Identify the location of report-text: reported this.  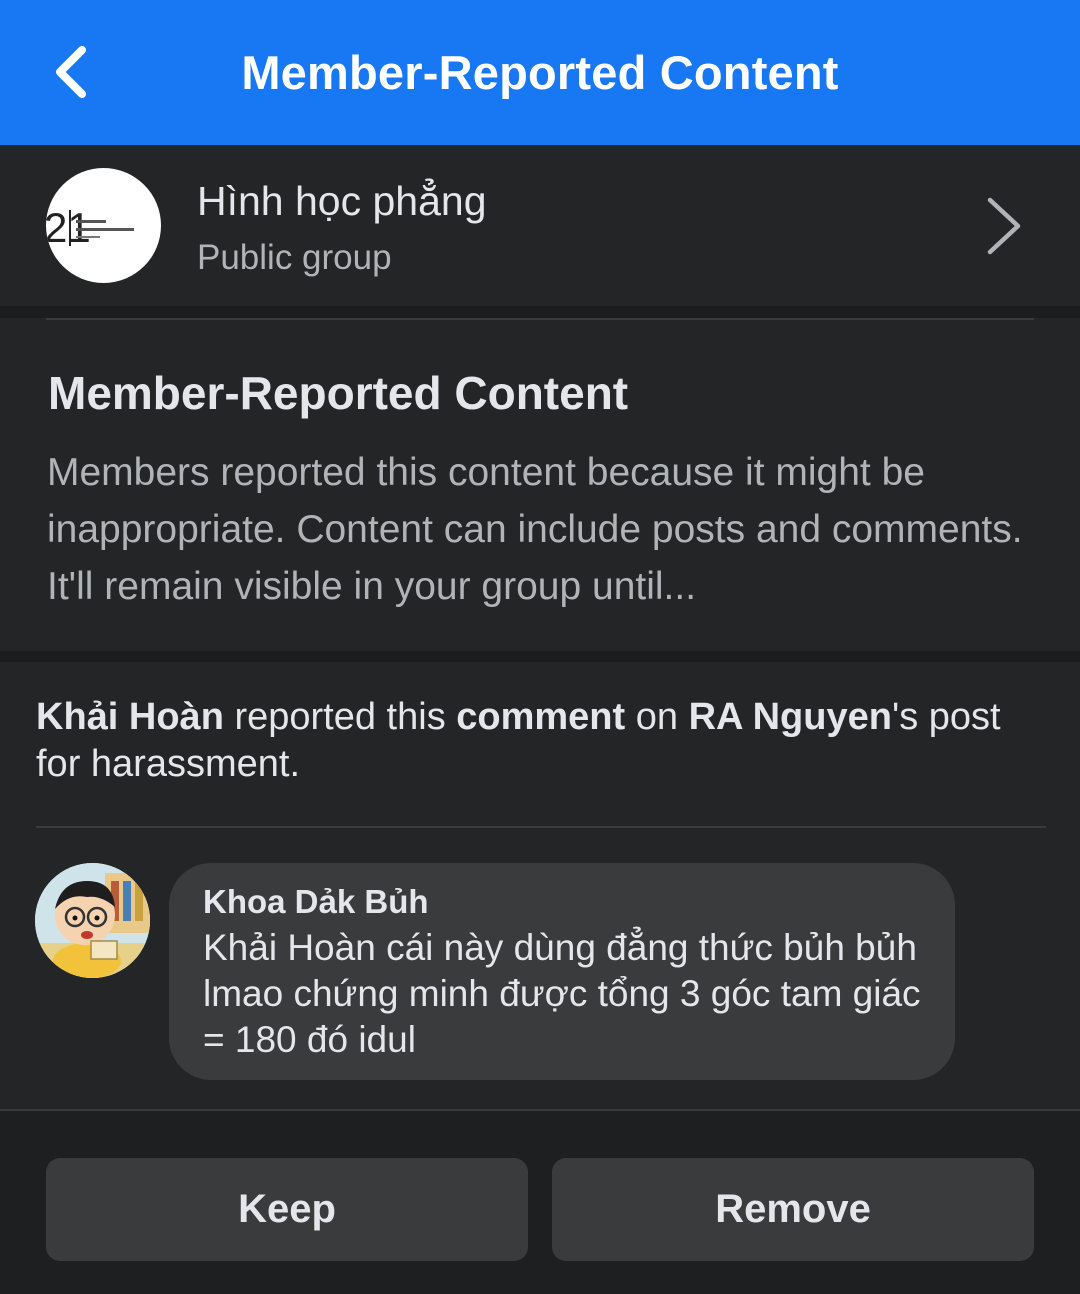
(340, 717).